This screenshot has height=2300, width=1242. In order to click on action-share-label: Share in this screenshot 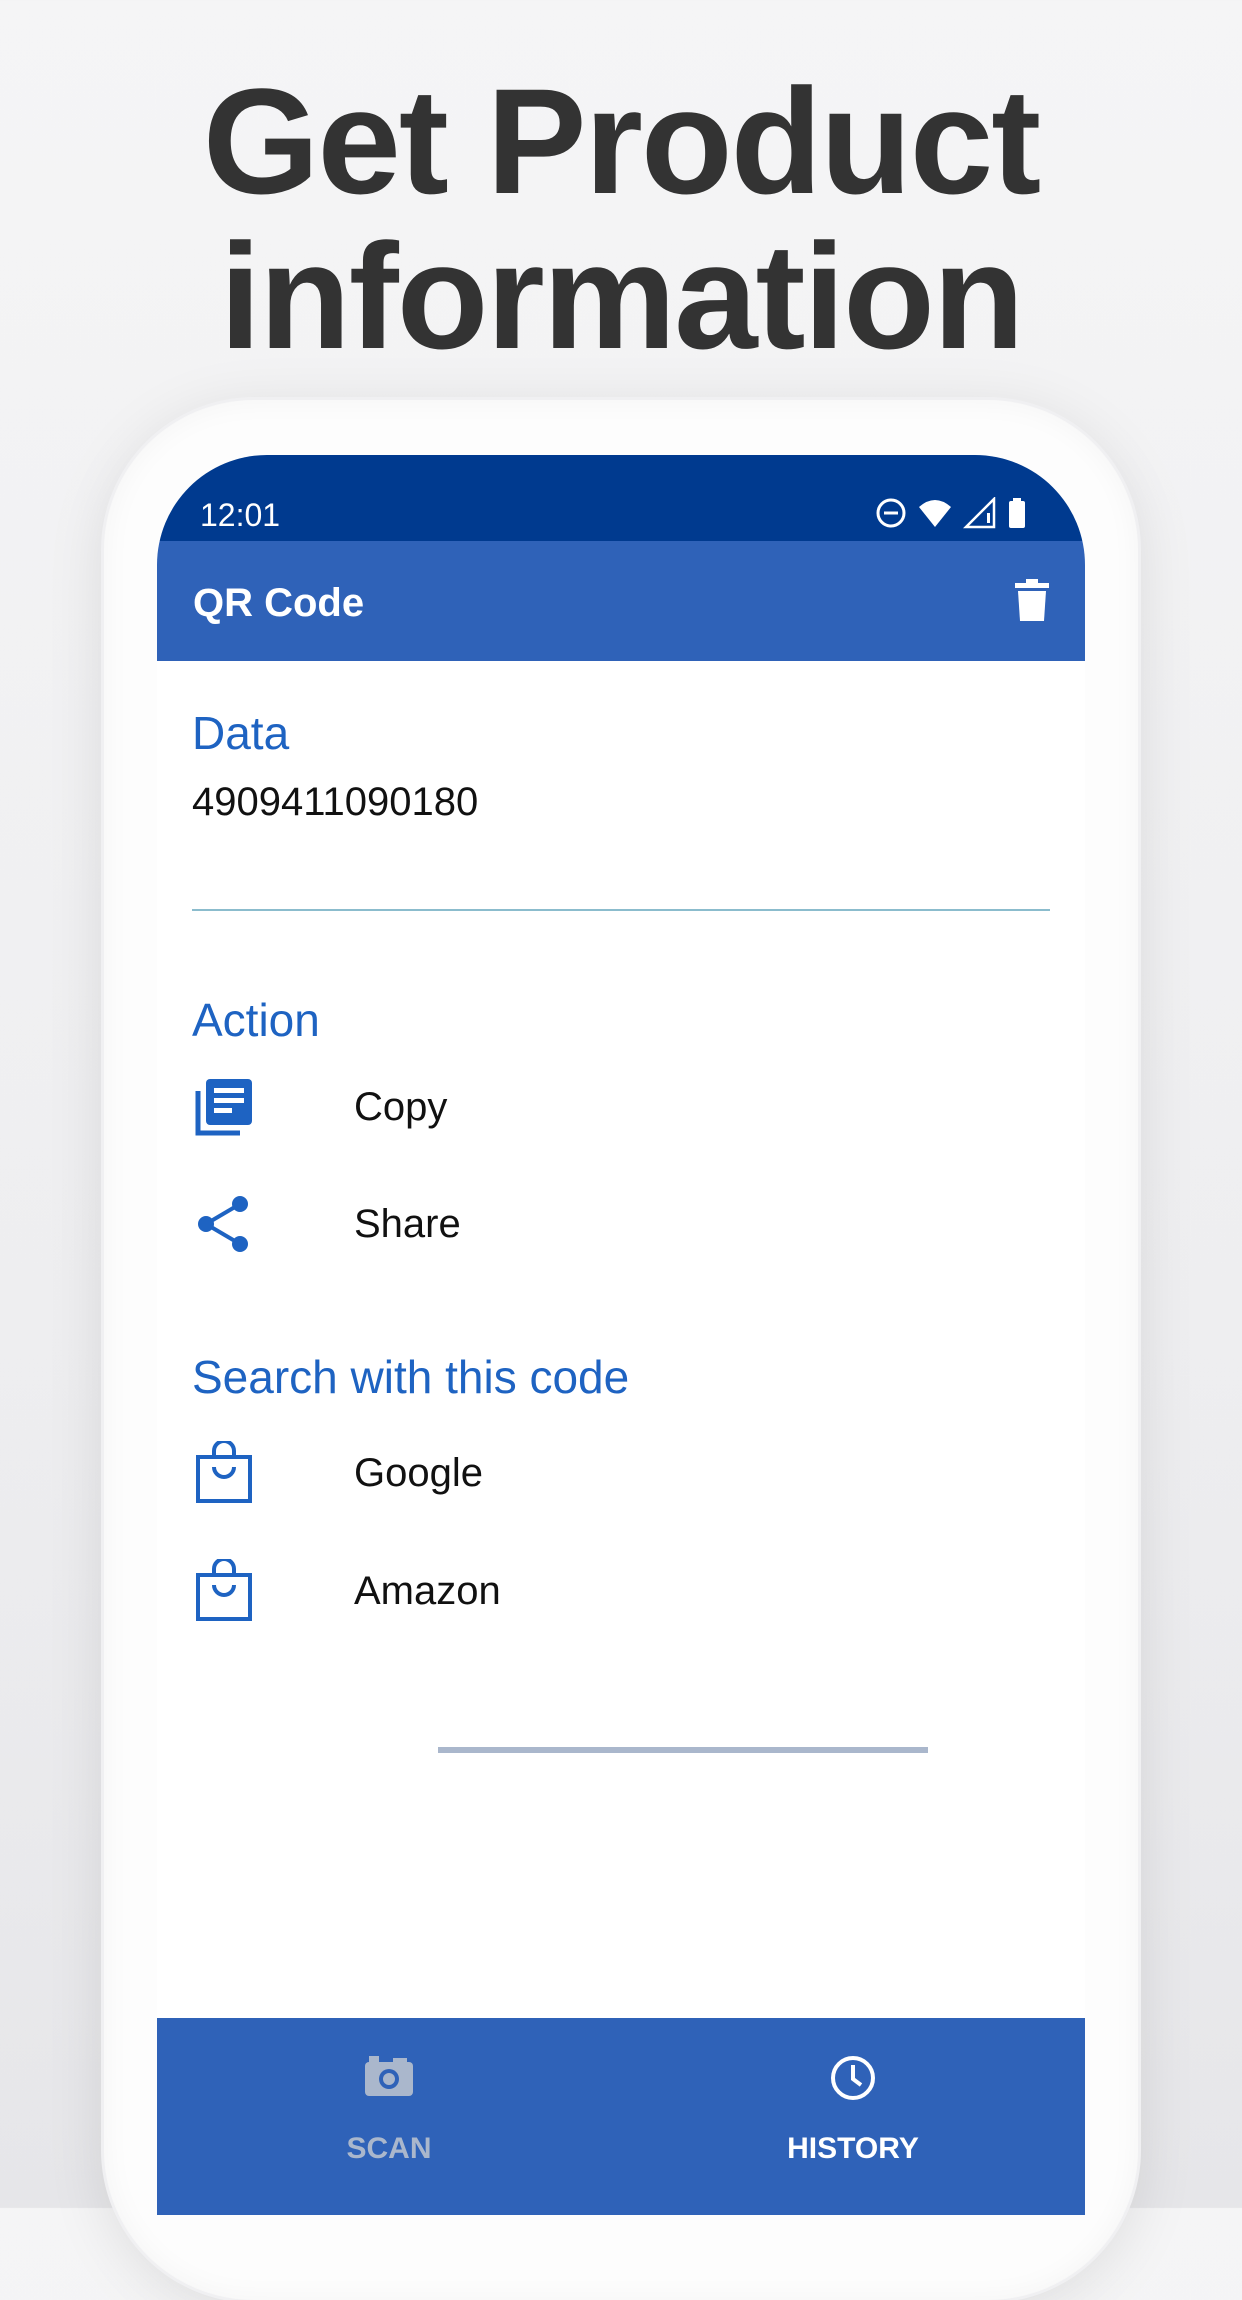, I will do `click(407, 1224)`.